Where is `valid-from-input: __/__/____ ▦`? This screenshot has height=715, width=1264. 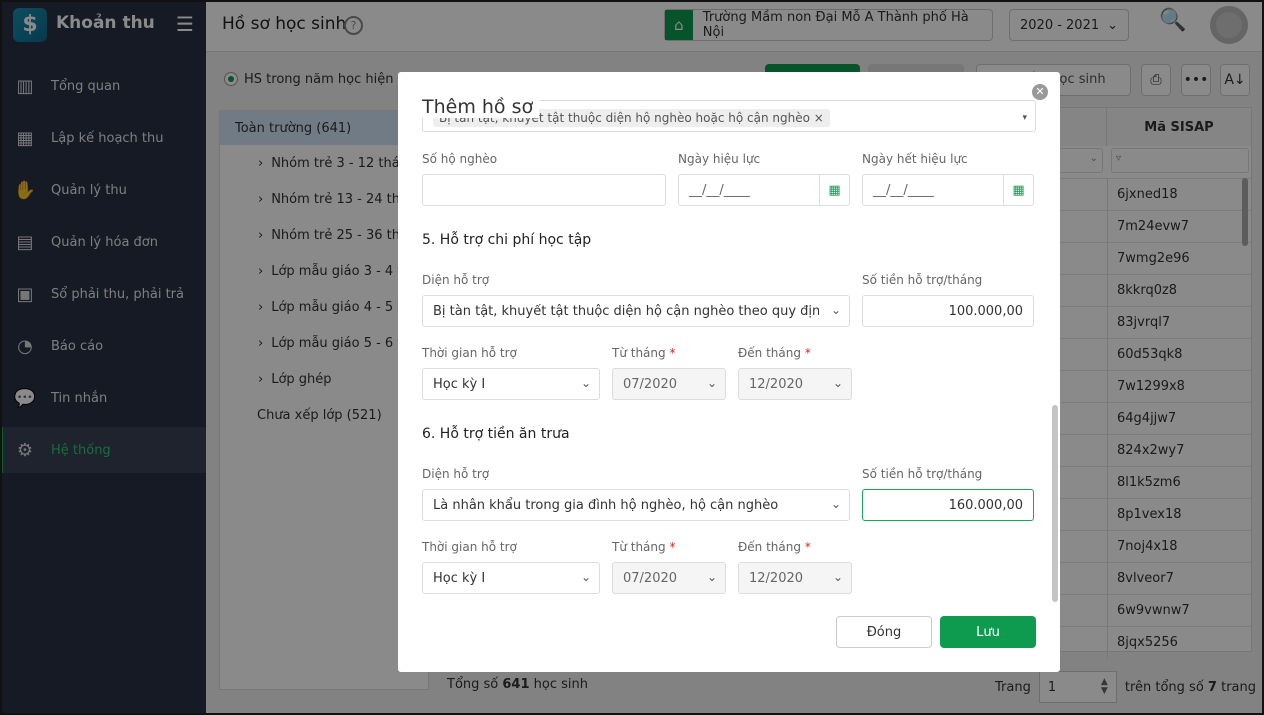
valid-from-input: __/__/____ ▦ is located at coordinates (764, 190).